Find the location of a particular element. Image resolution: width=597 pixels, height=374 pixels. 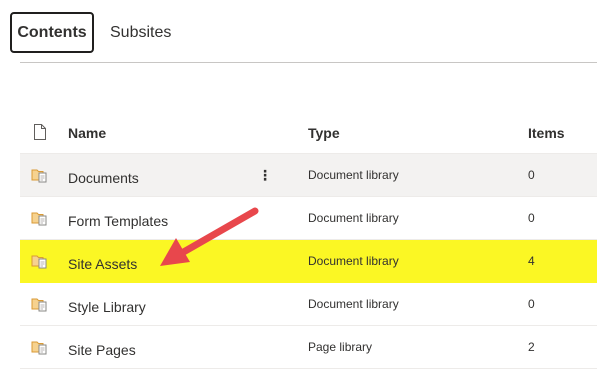

list-row-style-library: Style Library Document library 0 is located at coordinates (308, 304).